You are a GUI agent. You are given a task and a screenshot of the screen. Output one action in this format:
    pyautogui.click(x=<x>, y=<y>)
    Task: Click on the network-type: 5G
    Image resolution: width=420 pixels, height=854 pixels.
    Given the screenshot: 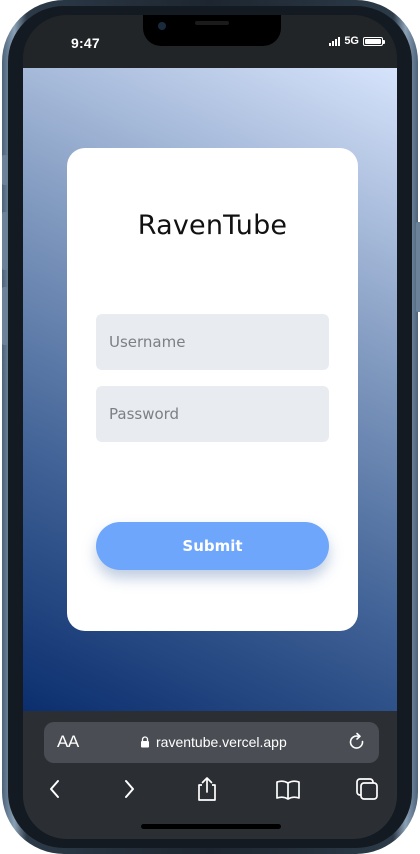 What is the action you would take?
    pyautogui.click(x=351, y=41)
    